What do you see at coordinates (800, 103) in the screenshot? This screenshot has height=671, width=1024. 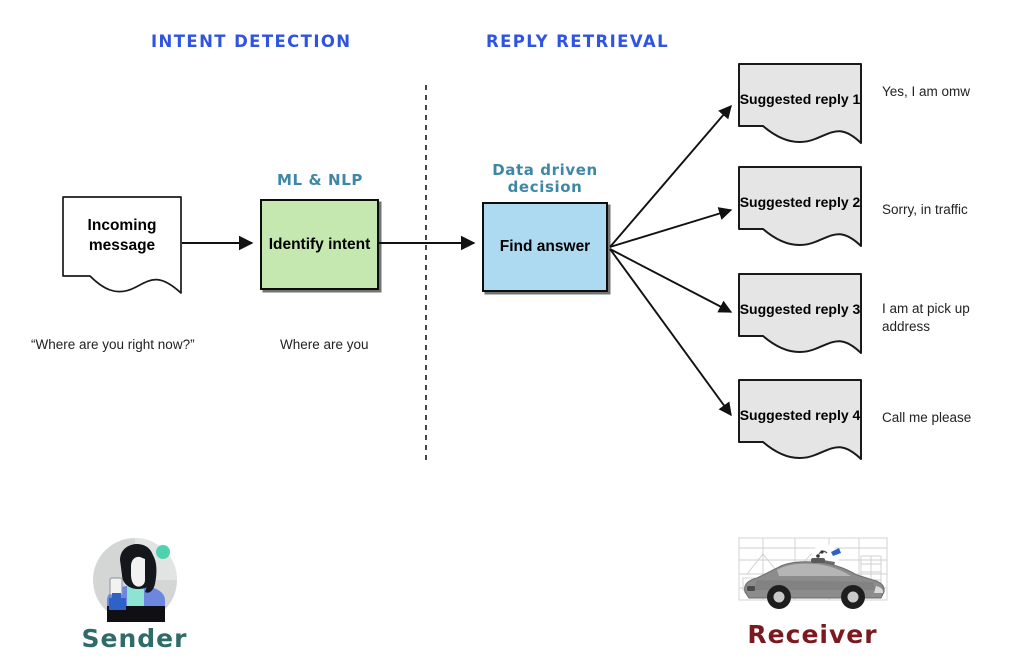 I see `reply-card-1: Suggested reply 1` at bounding box center [800, 103].